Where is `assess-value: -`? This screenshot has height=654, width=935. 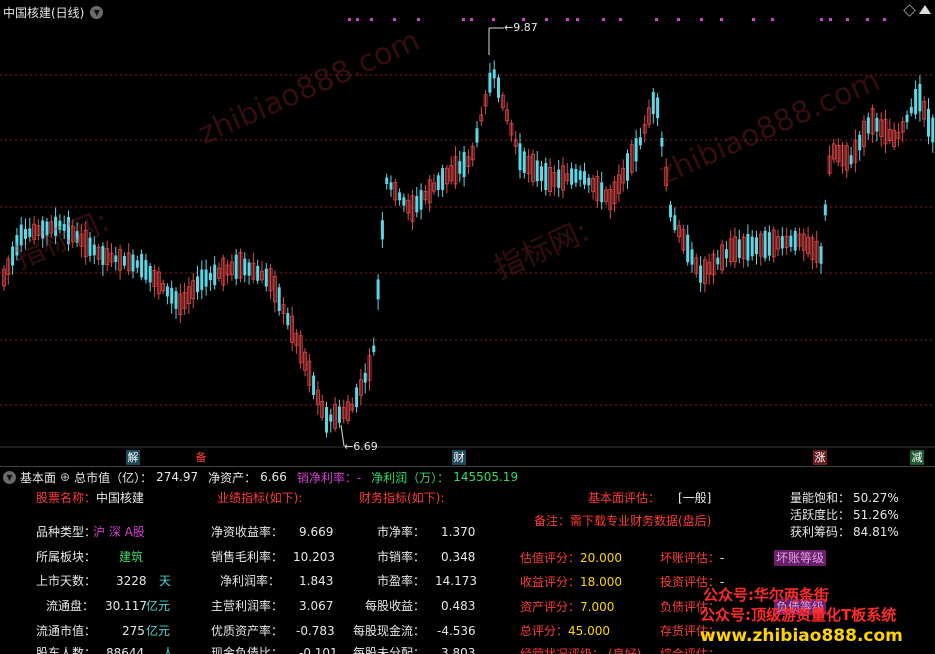 assess-value: - is located at coordinates (722, 558).